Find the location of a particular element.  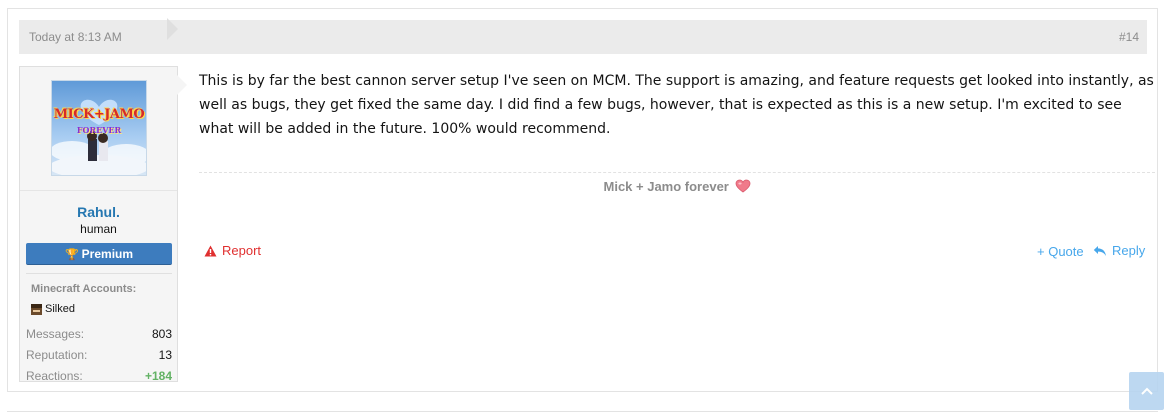

reply-link: Reply is located at coordinates (1119, 250).